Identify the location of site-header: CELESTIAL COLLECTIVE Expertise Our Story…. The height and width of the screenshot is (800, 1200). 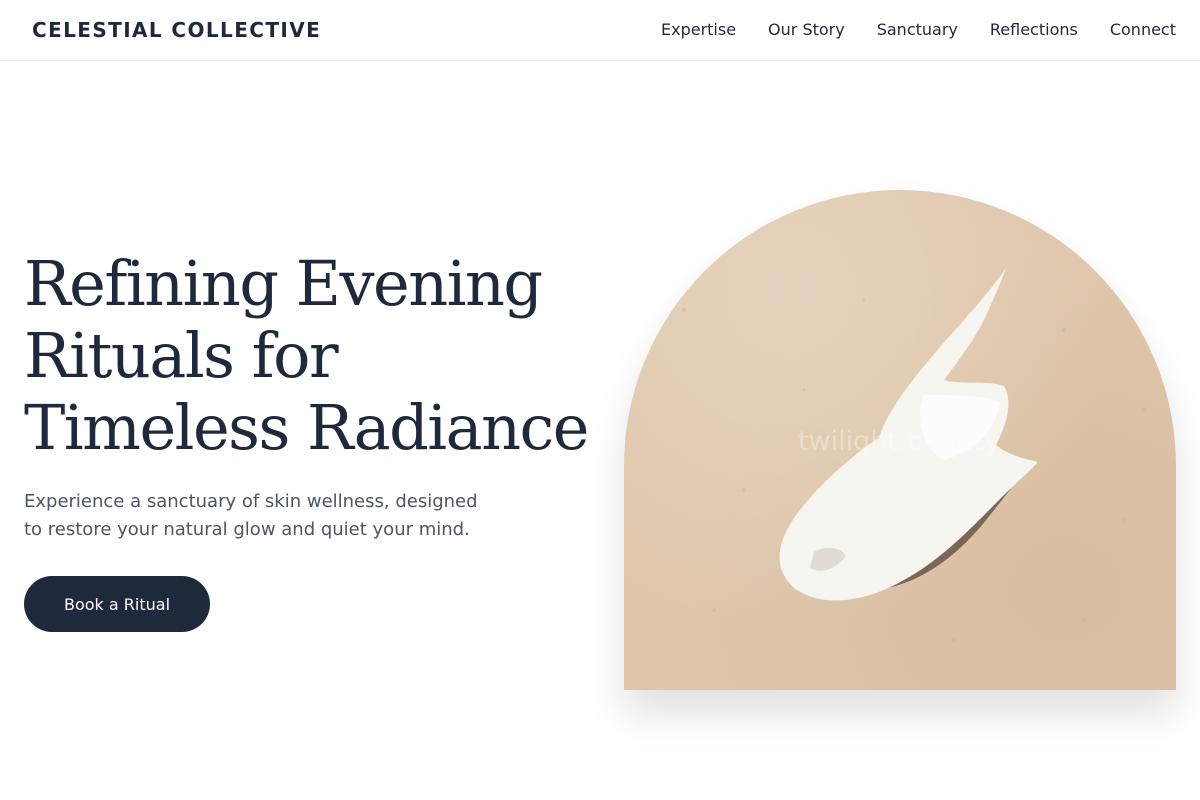
(600, 30).